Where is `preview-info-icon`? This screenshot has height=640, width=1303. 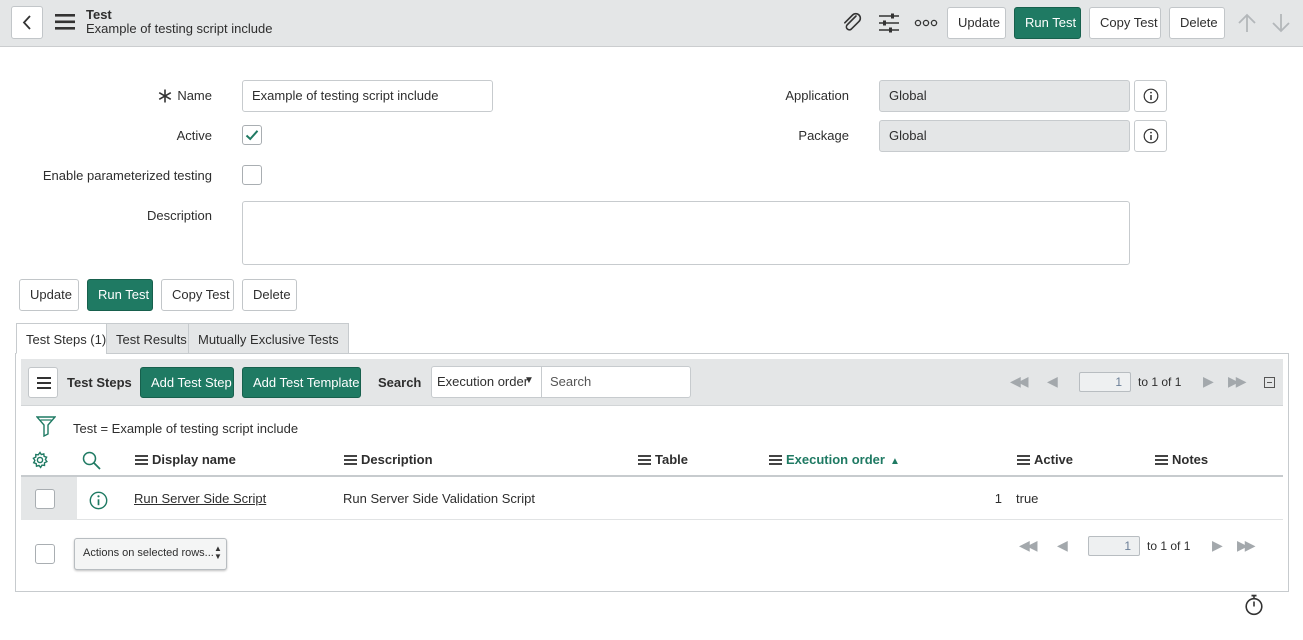
preview-info-icon is located at coordinates (98, 500).